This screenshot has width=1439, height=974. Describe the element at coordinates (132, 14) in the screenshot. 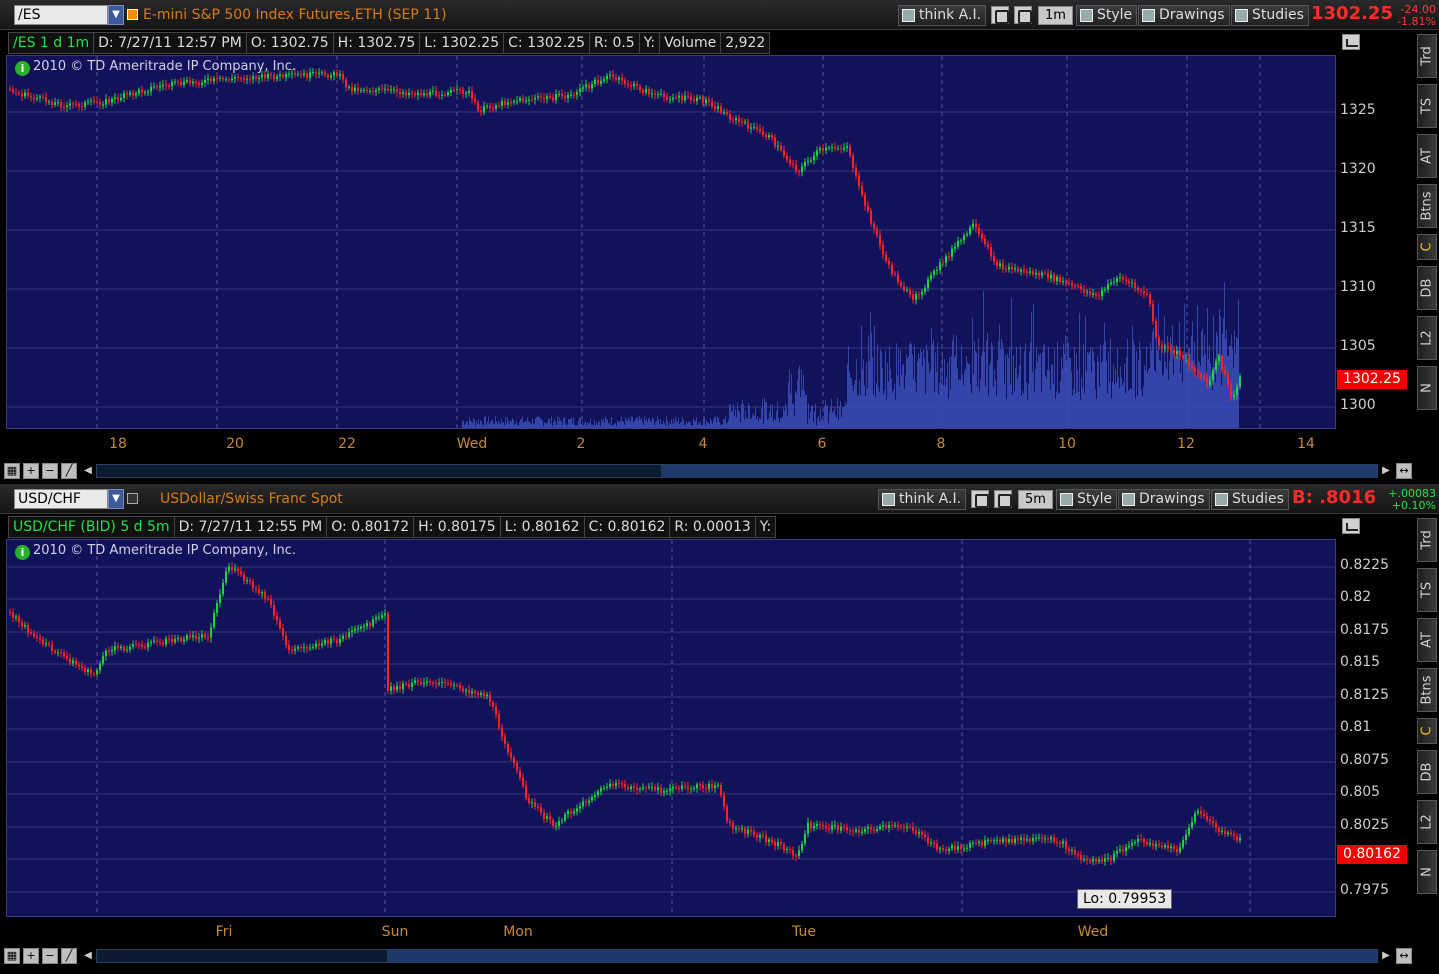

I see `flag-icon` at that location.